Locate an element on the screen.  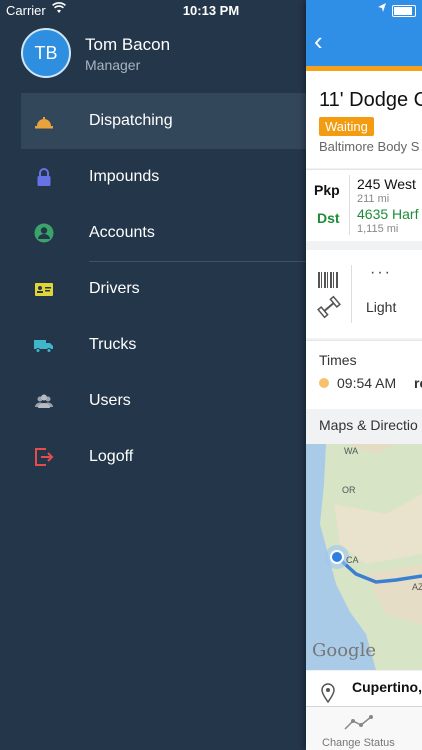
tab-change-status: Change Status is located at coordinates (358, 743).